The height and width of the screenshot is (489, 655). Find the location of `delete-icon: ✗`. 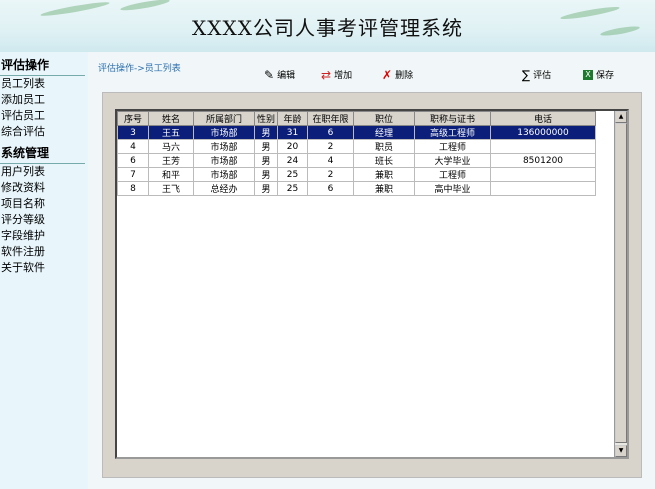

delete-icon: ✗ is located at coordinates (387, 74).